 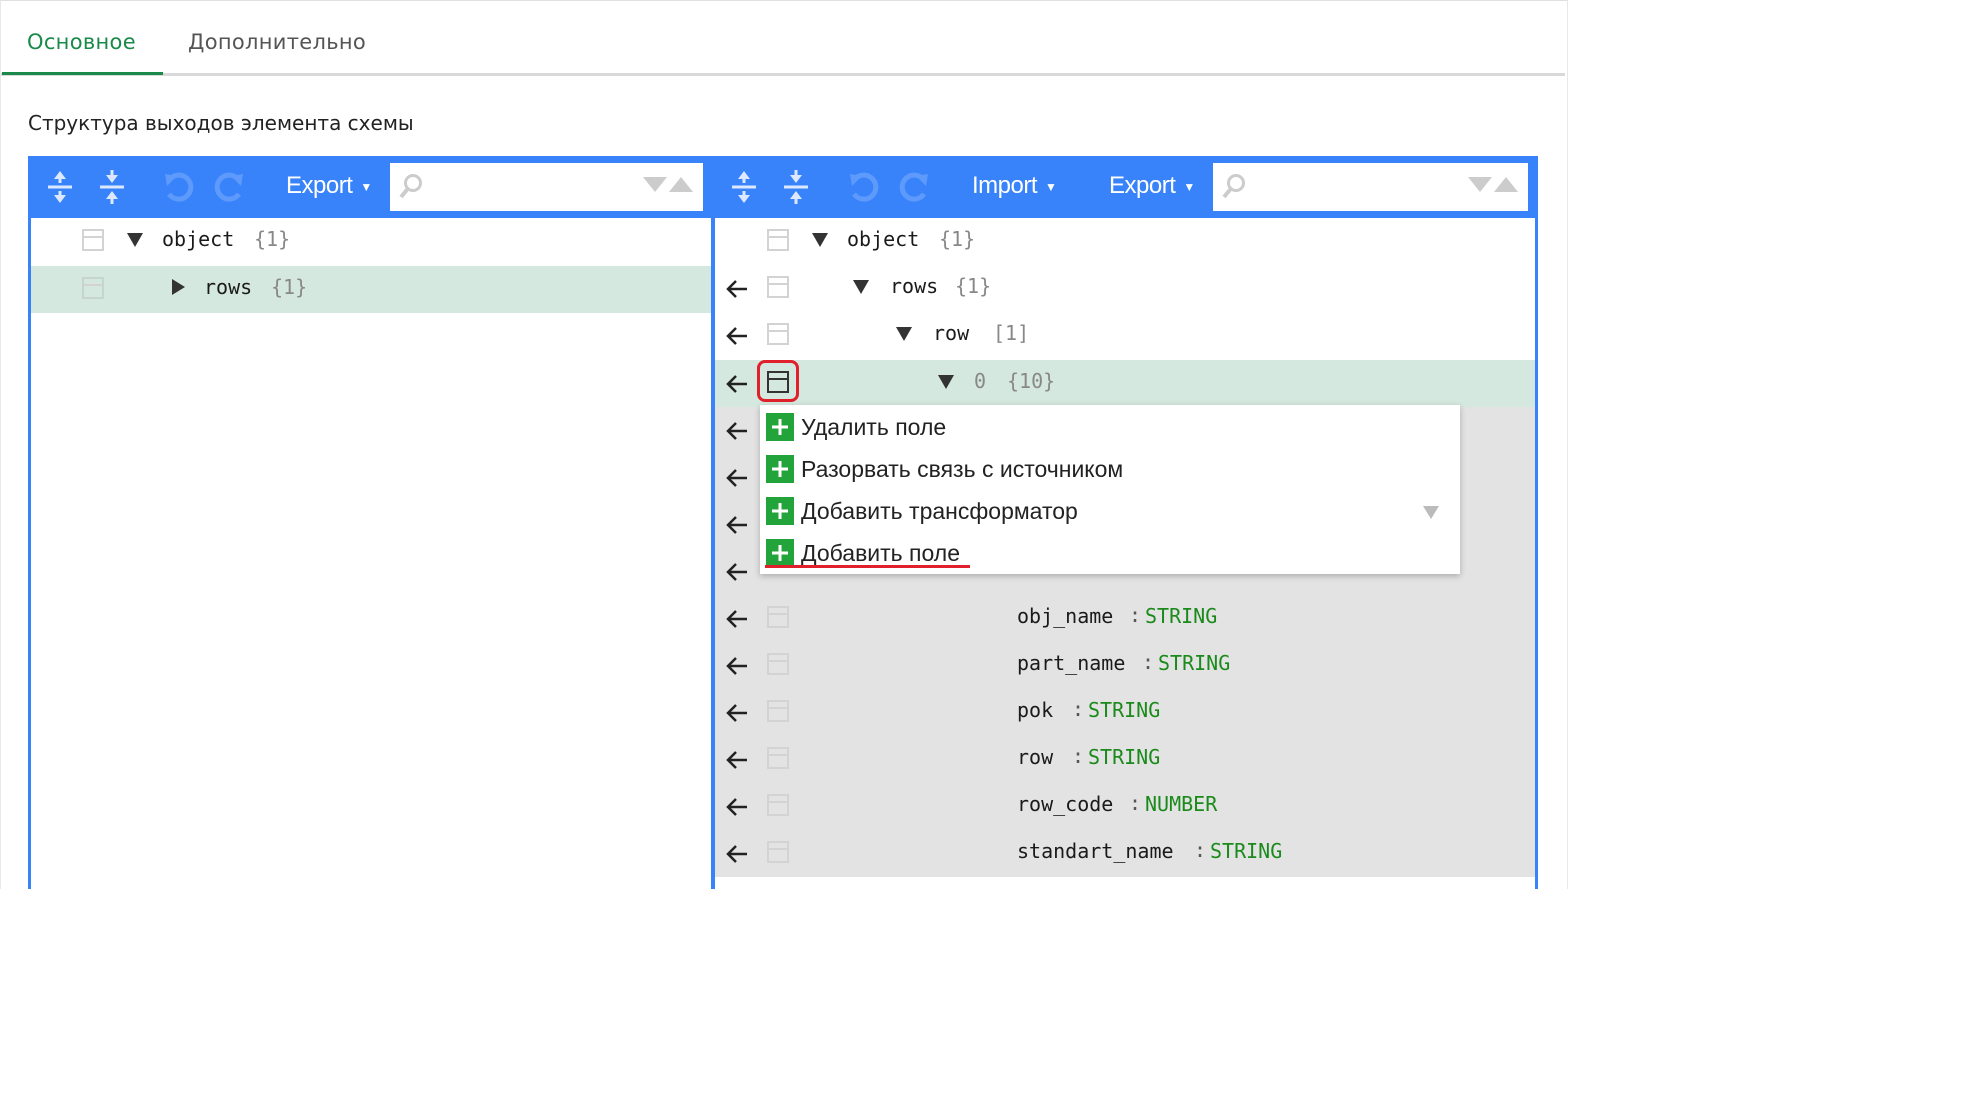 What do you see at coordinates (1065, 616) in the screenshot?
I see `tree-key: obj_name` at bounding box center [1065, 616].